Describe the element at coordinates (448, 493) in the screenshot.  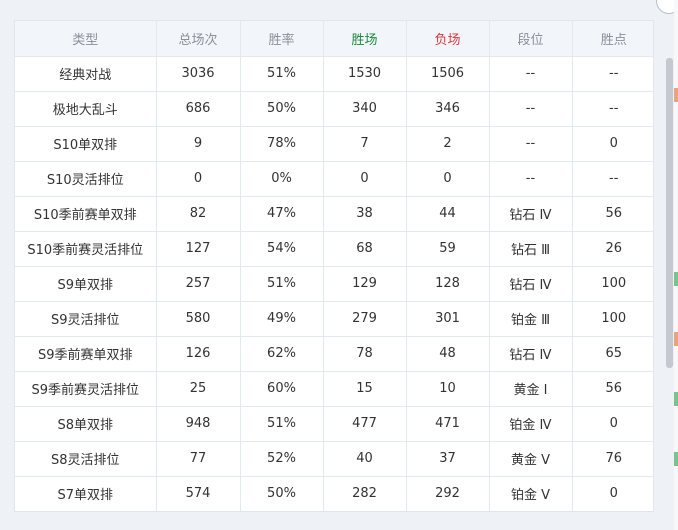
I see `cell-losses: 292` at that location.